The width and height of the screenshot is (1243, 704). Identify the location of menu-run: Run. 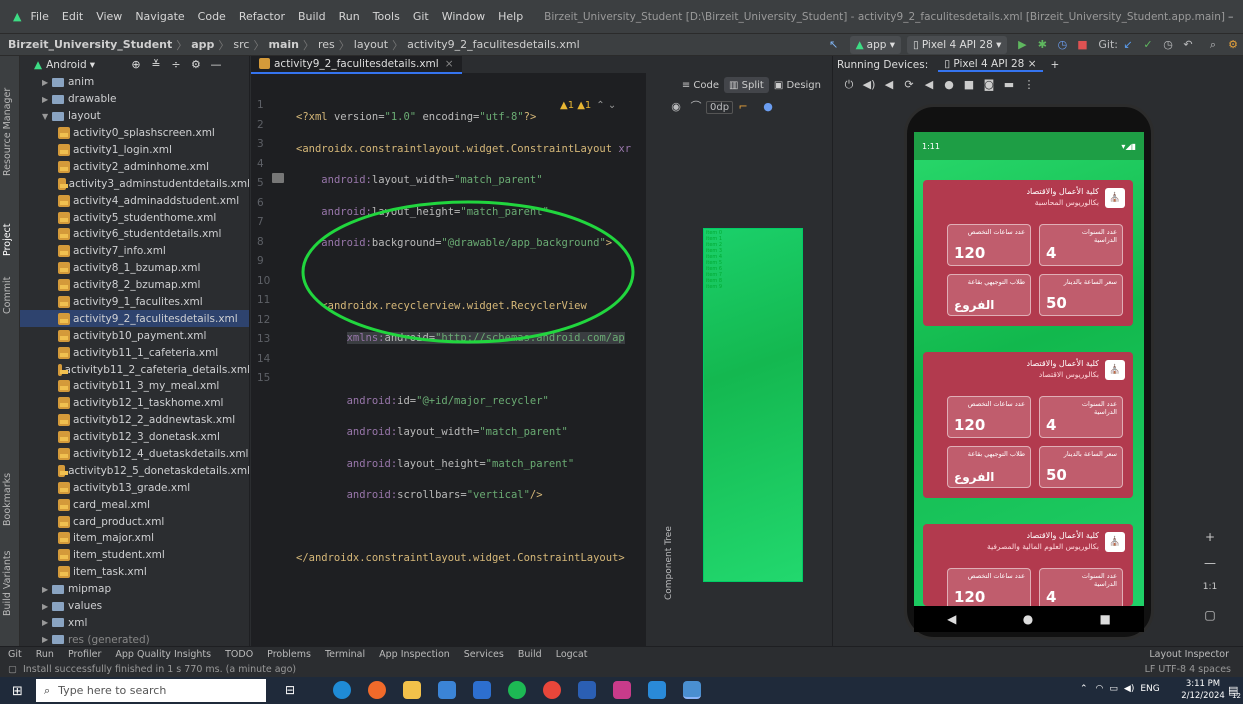
(349, 16).